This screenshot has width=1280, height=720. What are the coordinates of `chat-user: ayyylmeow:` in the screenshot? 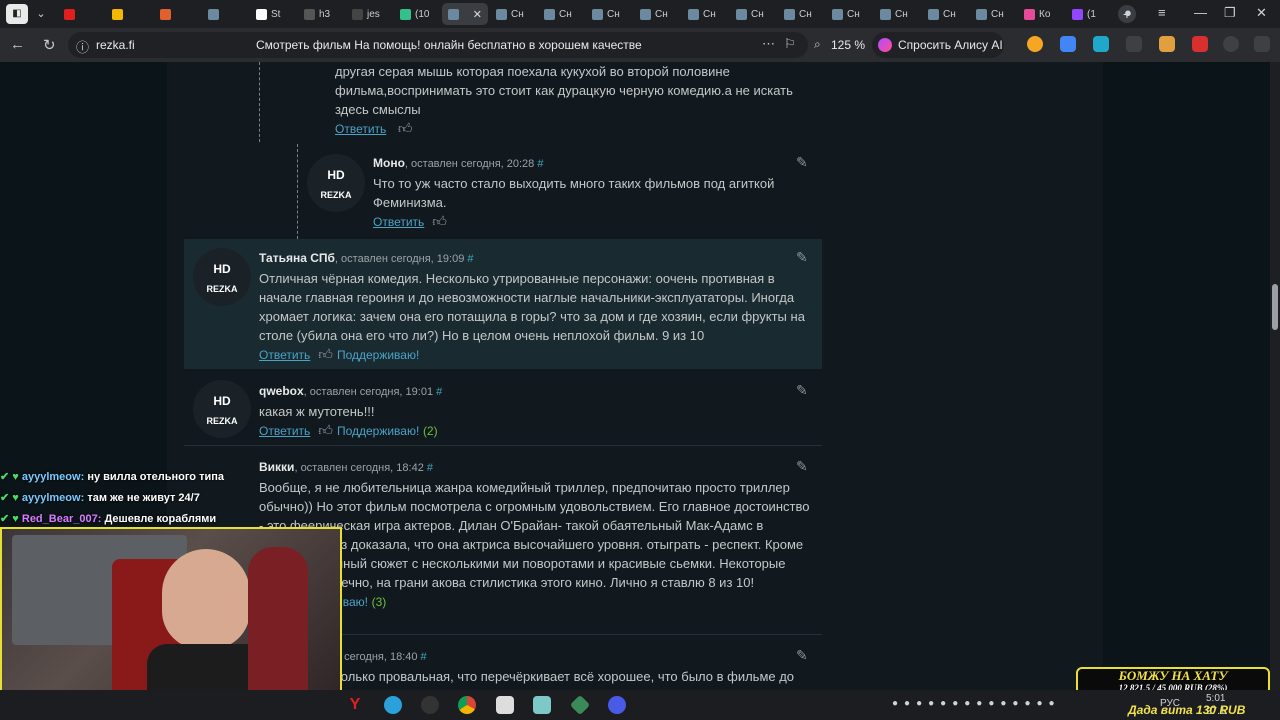 It's located at (53, 477).